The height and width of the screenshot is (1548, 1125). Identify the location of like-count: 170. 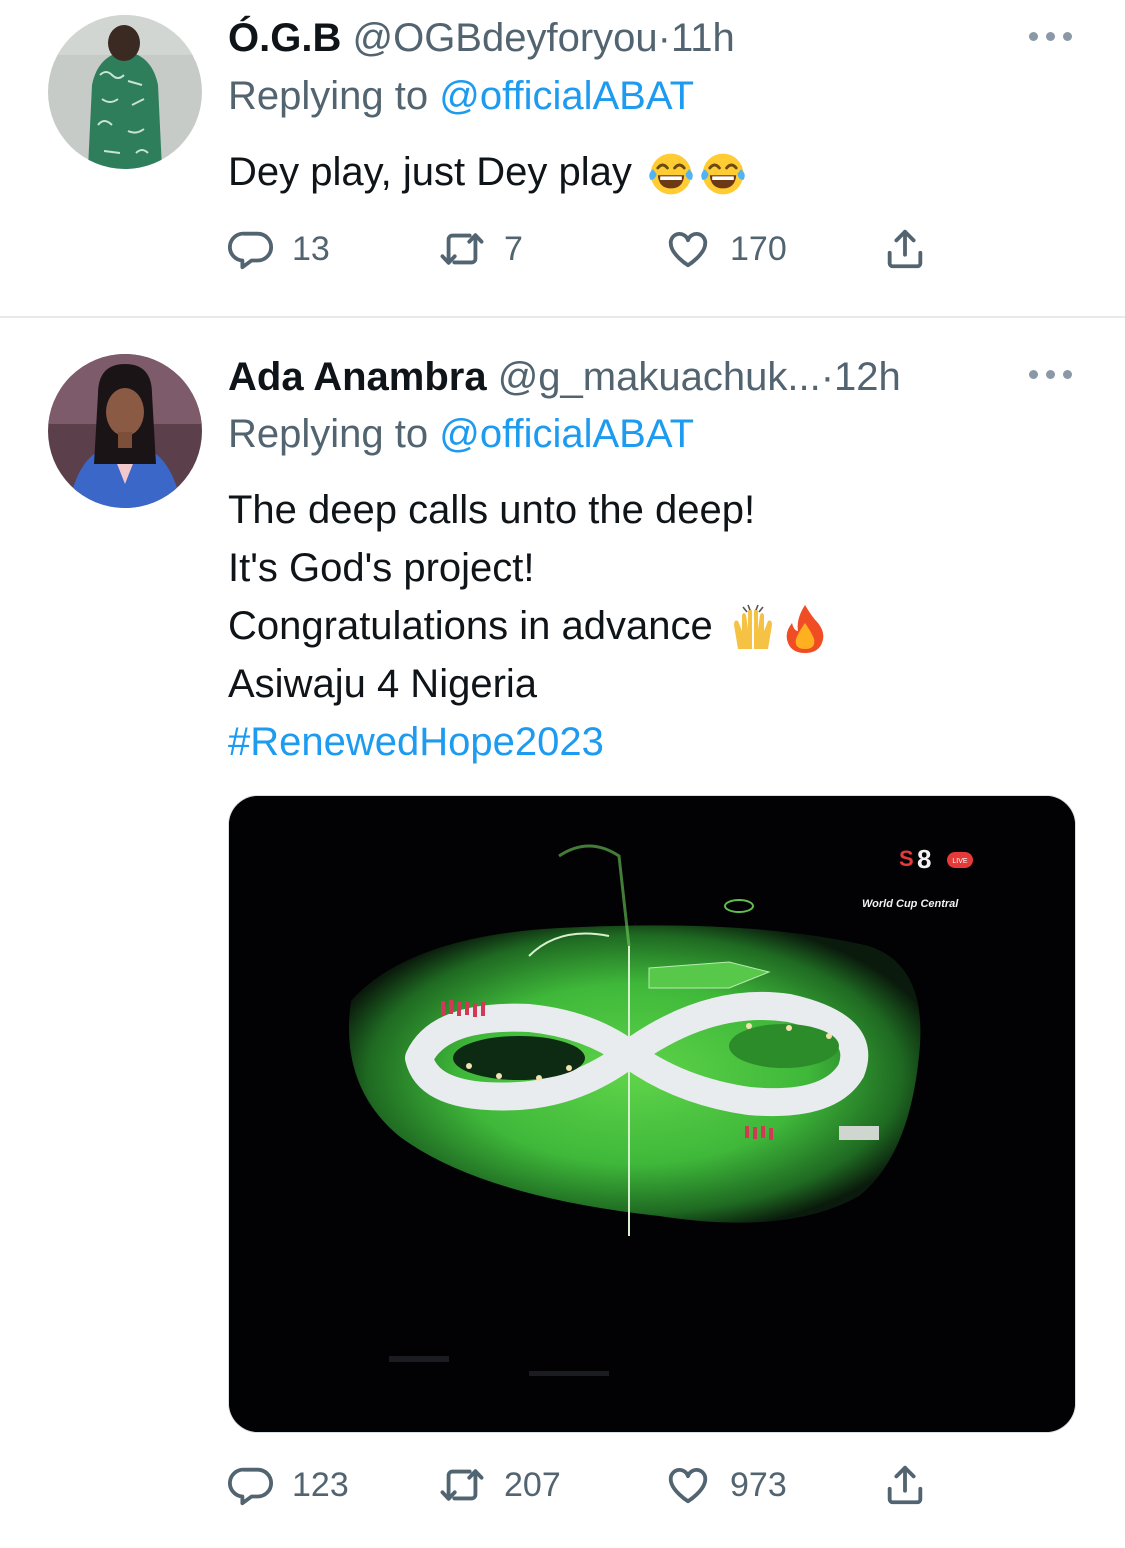
(758, 248).